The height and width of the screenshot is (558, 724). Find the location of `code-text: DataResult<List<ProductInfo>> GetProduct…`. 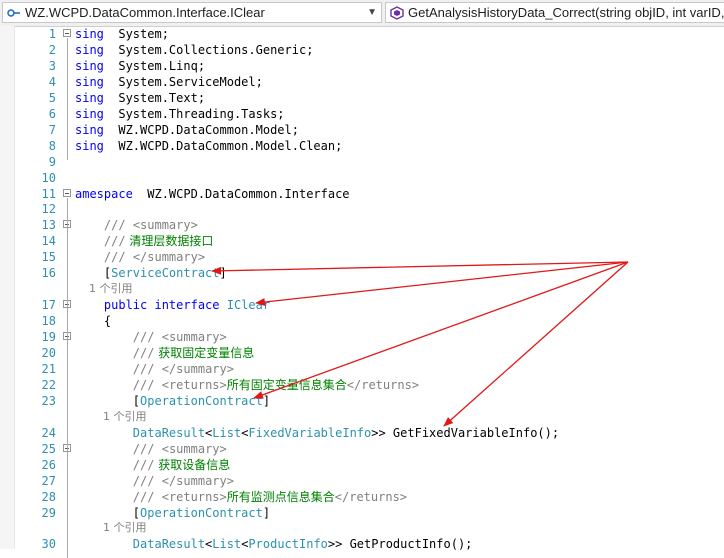

code-text: DataResult<List<ProductInfo>> GetProduct… is located at coordinates (273, 544).